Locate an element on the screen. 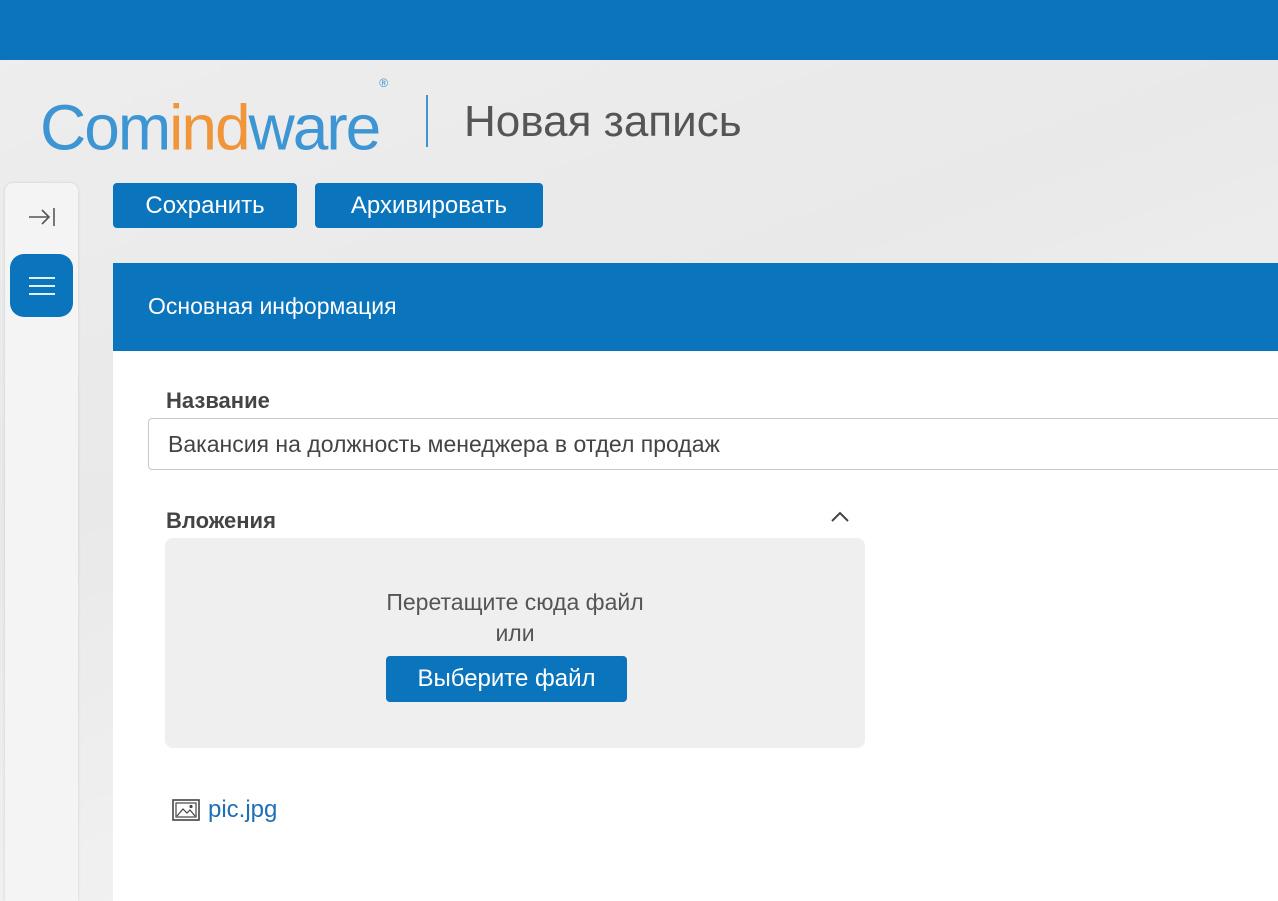 Image resolution: width=1278 pixels, height=901 pixels. attachments-collapse-button is located at coordinates (840, 517).